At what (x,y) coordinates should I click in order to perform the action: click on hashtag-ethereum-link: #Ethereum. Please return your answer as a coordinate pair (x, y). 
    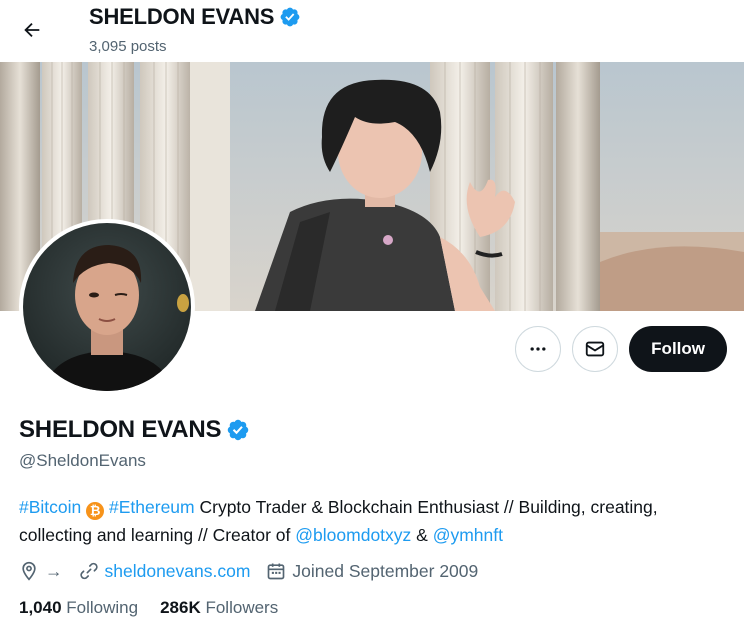
    Looking at the image, I should click on (152, 507).